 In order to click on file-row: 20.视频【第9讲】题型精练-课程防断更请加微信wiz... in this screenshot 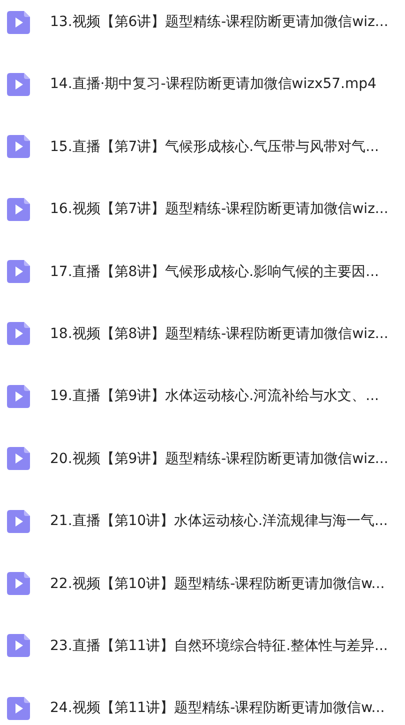, I will do `click(206, 458)`.